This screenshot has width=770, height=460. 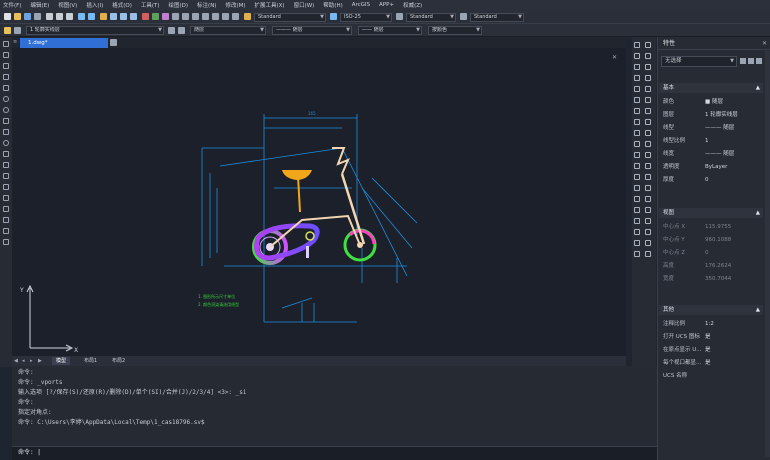 What do you see at coordinates (616, 58) in the screenshot?
I see `close-viewport-icon: ✕` at bounding box center [616, 58].